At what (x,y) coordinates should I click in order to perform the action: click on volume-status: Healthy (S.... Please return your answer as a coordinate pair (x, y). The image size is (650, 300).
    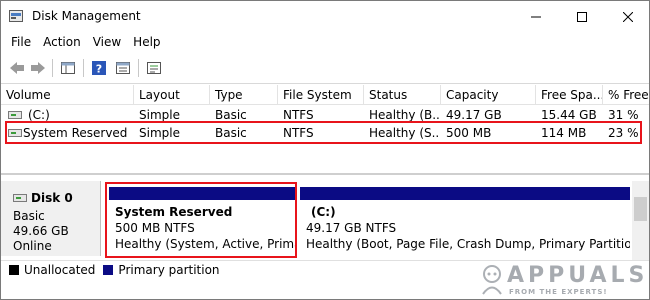
    Looking at the image, I should click on (404, 133).